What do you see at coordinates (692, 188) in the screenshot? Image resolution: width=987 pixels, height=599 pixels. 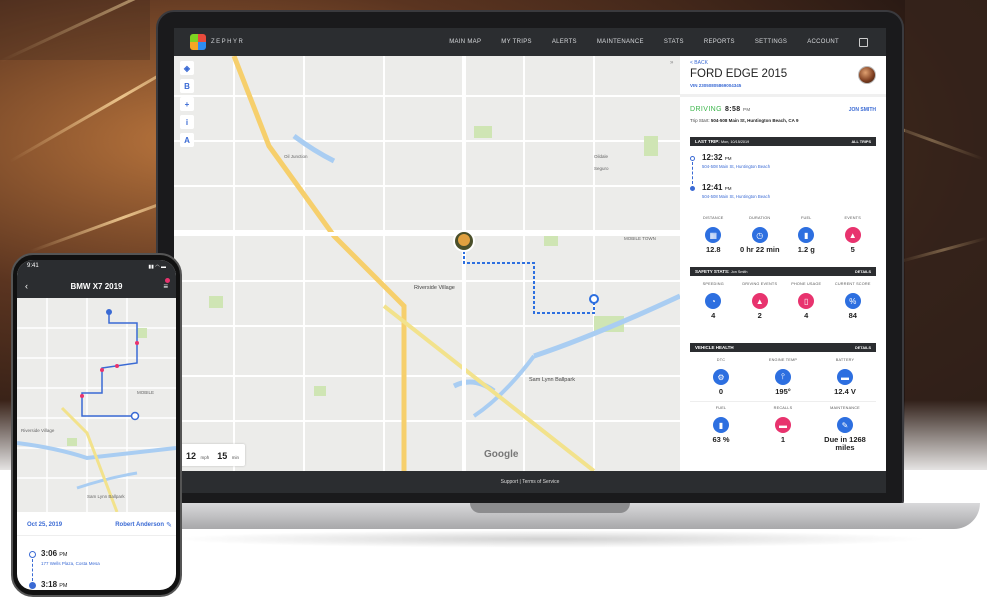 I see `trip-end-dot` at bounding box center [692, 188].